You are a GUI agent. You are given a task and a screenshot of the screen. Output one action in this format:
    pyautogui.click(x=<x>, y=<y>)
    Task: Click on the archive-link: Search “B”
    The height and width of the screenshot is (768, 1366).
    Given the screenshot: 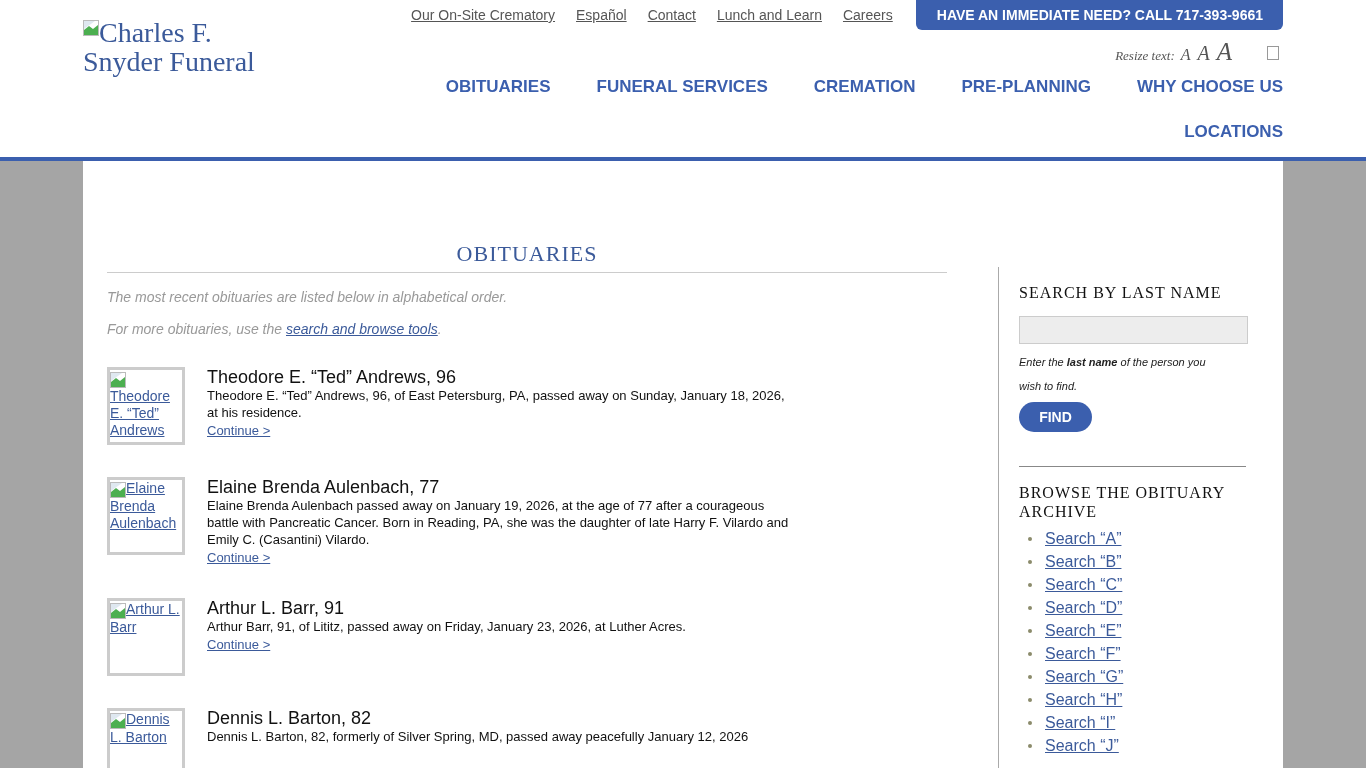 What is the action you would take?
    pyautogui.click(x=1083, y=561)
    